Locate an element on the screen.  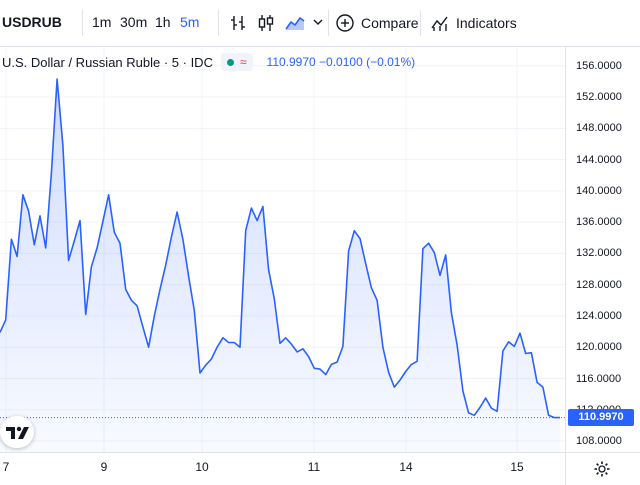
indicators-label: Indicators is located at coordinates (486, 23).